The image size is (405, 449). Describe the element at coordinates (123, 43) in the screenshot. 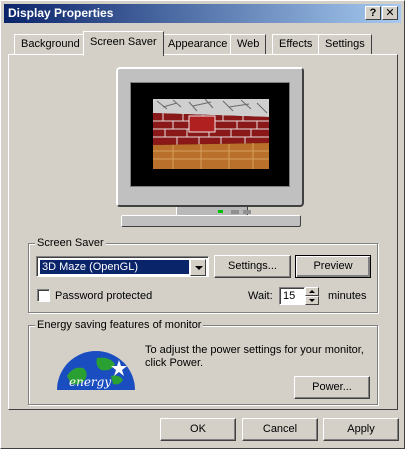

I see `tab-screen-saver: Screen Saver` at that location.